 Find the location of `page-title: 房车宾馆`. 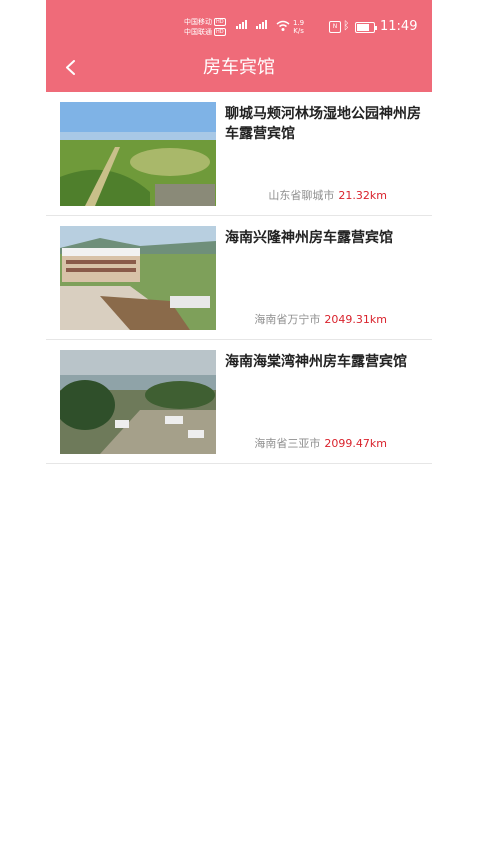

page-title: 房车宾馆 is located at coordinates (239, 67).